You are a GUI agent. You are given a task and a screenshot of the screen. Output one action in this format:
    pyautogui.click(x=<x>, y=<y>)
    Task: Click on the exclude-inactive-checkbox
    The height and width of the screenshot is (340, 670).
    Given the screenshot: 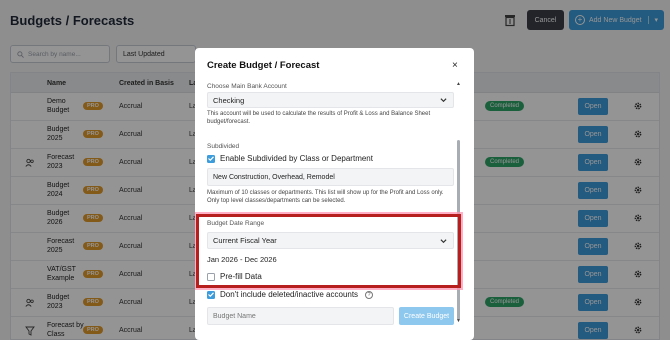 What is the action you would take?
    pyautogui.click(x=211, y=294)
    